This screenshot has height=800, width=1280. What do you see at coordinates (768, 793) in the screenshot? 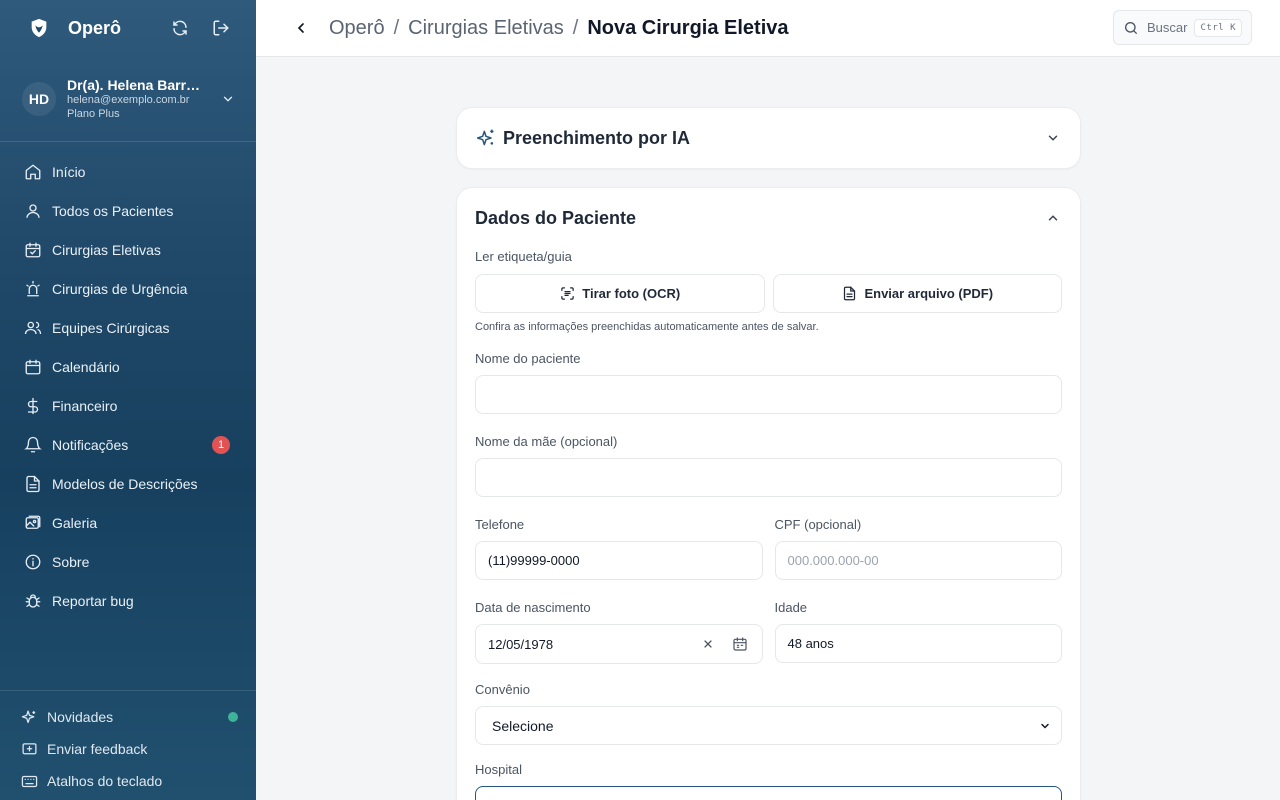
I see `hospital-input: Hospital Santa Aurora` at bounding box center [768, 793].